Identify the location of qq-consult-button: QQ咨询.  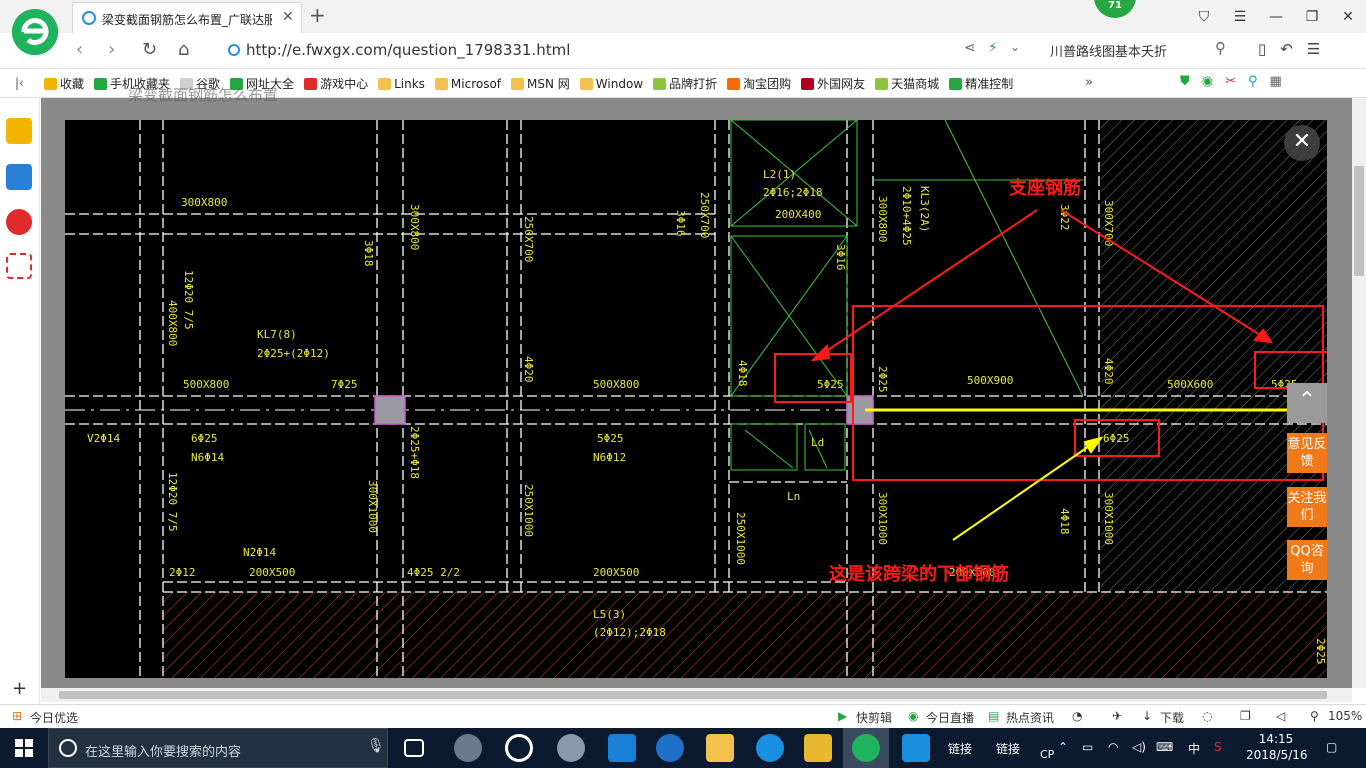
(1307, 560).